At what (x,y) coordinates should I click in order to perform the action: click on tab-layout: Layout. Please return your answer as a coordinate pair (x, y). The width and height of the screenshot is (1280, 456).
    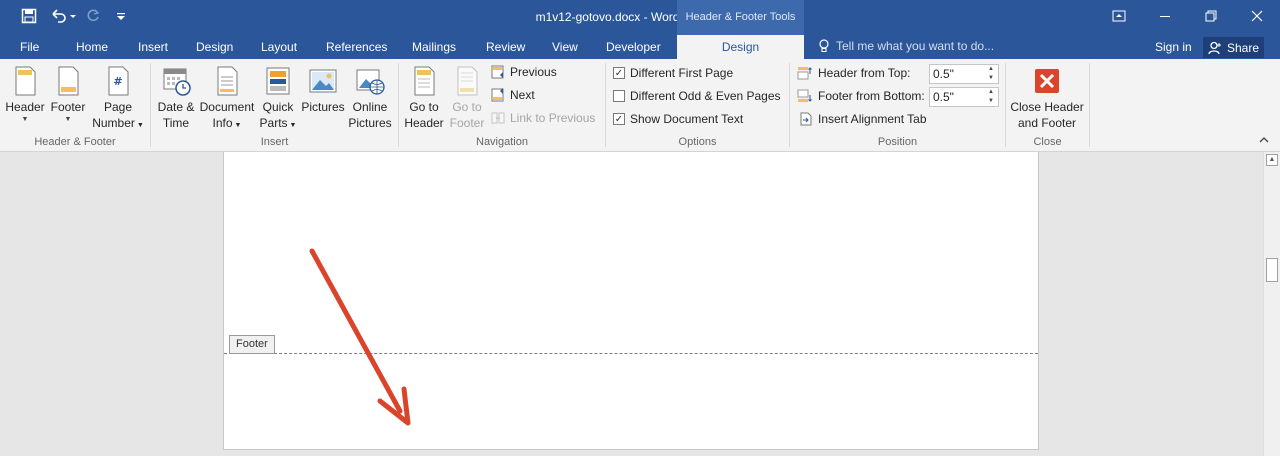
    Looking at the image, I should click on (279, 47).